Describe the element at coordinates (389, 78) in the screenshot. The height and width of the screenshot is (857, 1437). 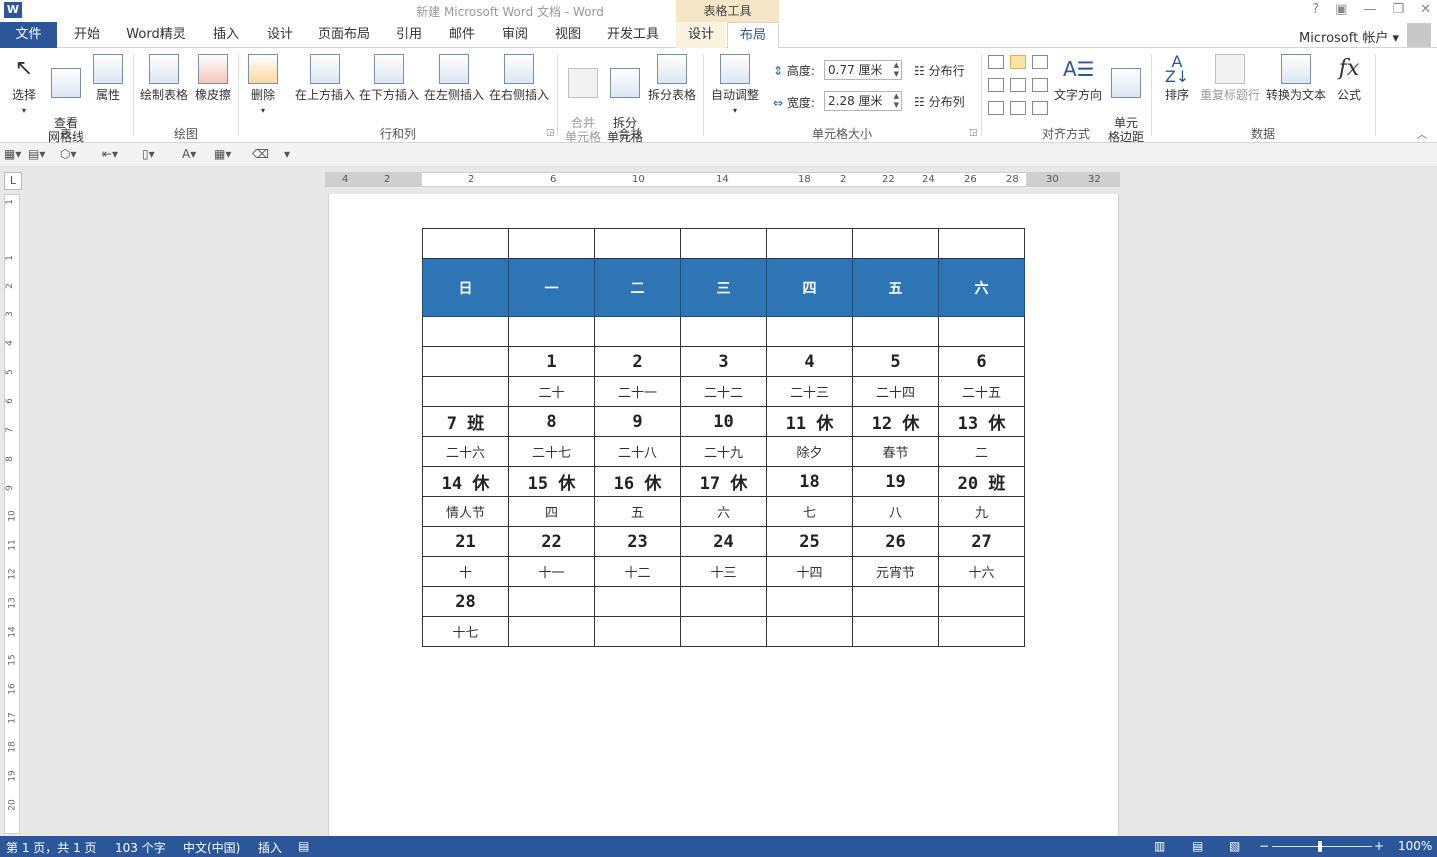
I see `insert-below-button: 在下方插入` at that location.